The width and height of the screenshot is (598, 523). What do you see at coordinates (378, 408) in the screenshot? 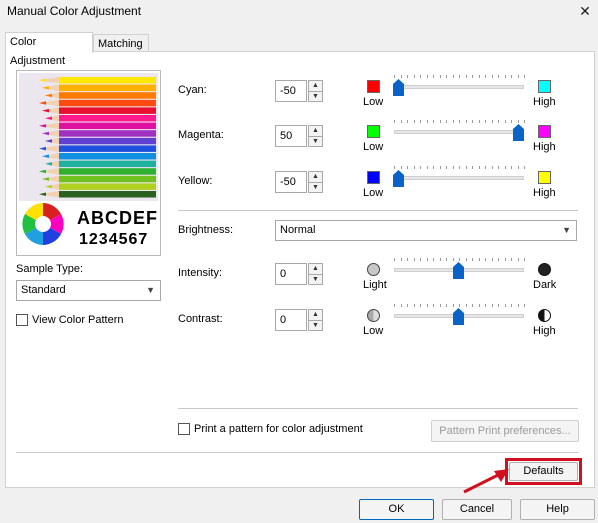
I see `divider-bottom` at bounding box center [378, 408].